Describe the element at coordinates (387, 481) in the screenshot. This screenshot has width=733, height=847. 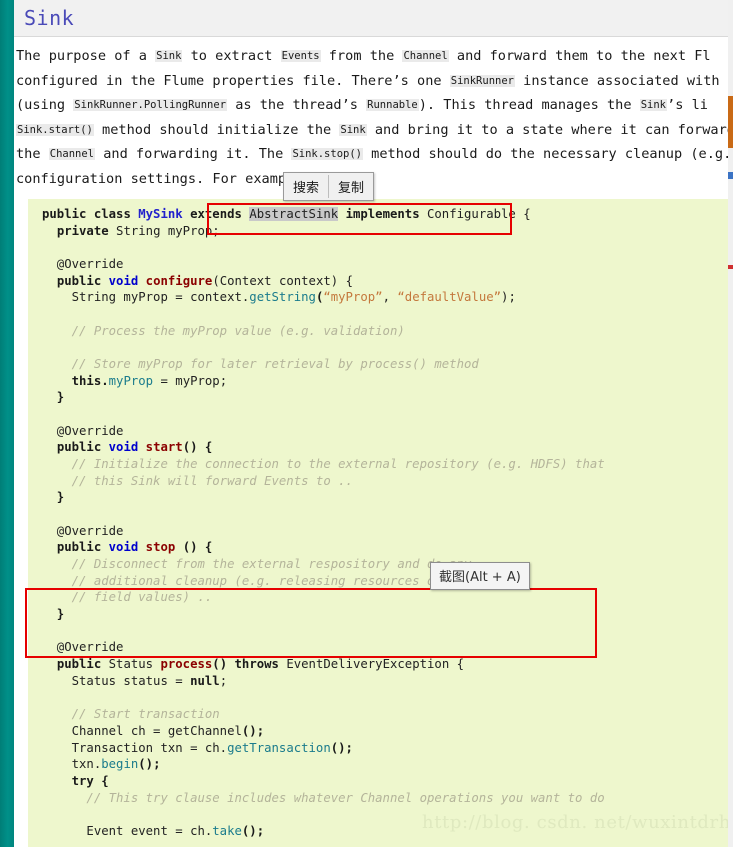
I see `code-line: // this Sink will forward Events to ..` at that location.